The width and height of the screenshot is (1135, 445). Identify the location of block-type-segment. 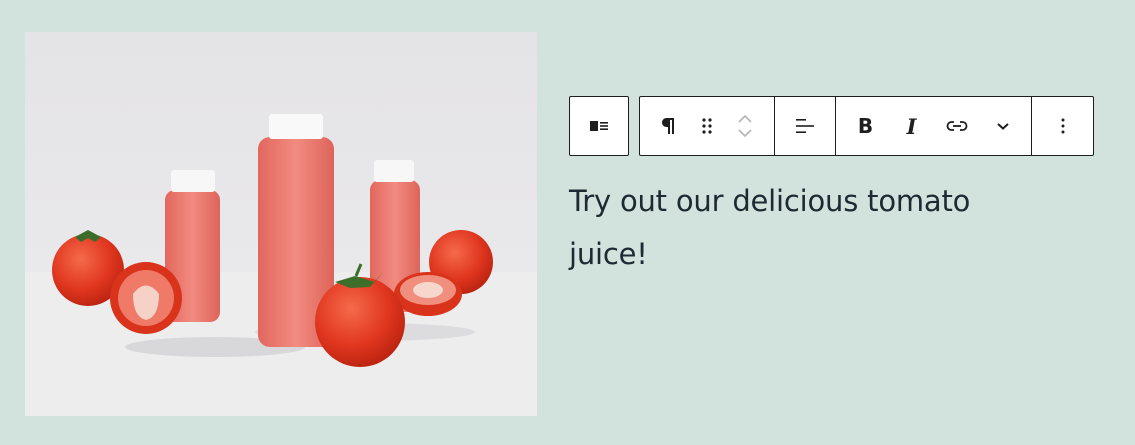
(707, 126).